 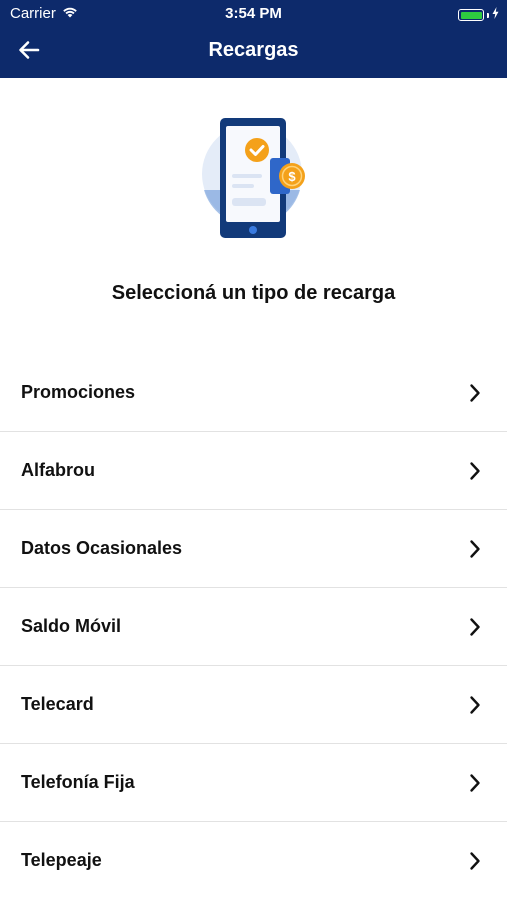 I want to click on battery-indicator, so click(x=478, y=15).